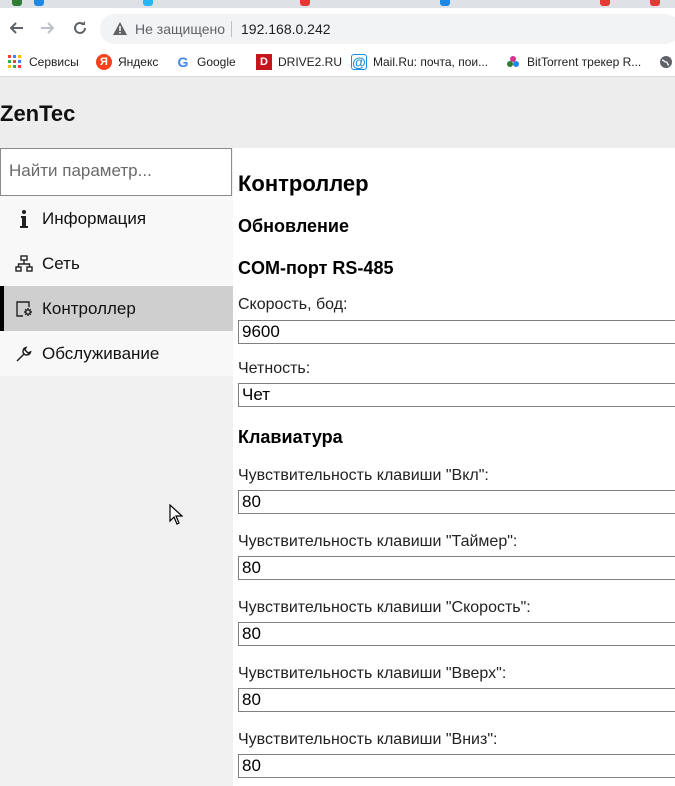 This screenshot has width=675, height=786. I want to click on apps-grid-icon, so click(15, 62).